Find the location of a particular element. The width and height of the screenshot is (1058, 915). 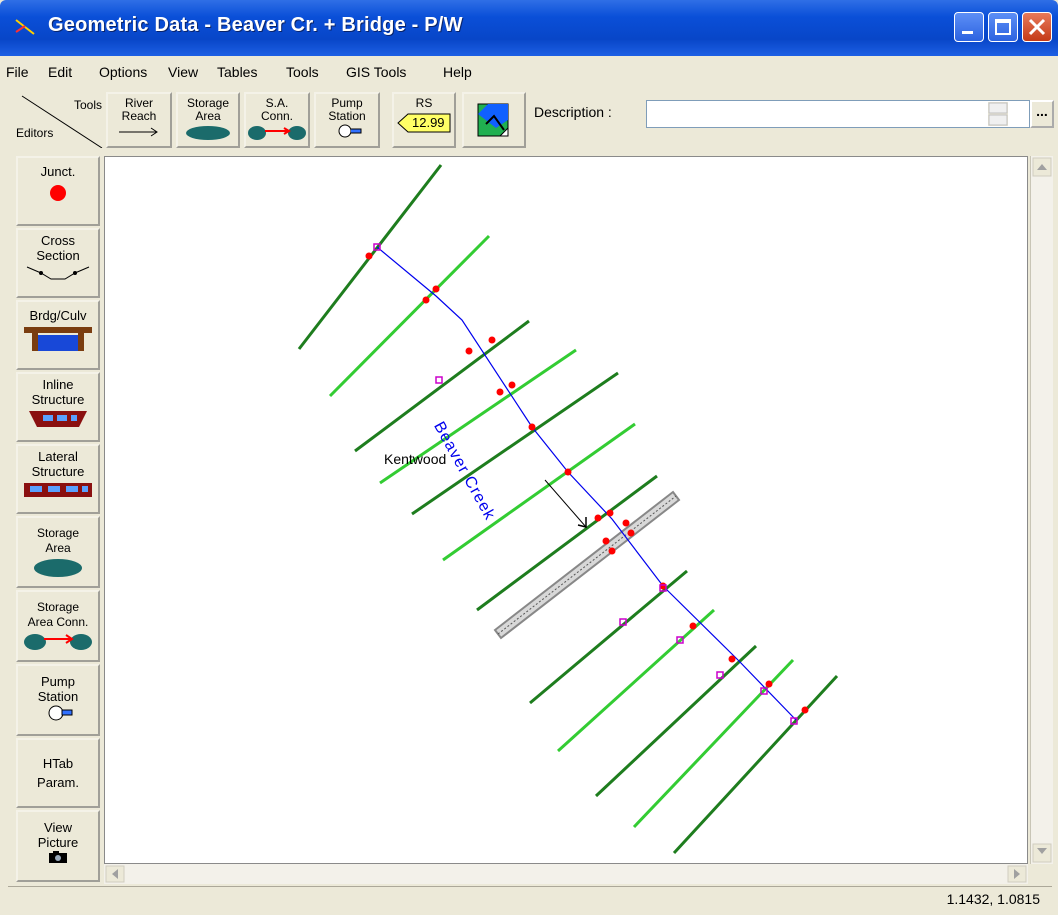

spinner-arrows-icon is located at coordinates (998, 114).